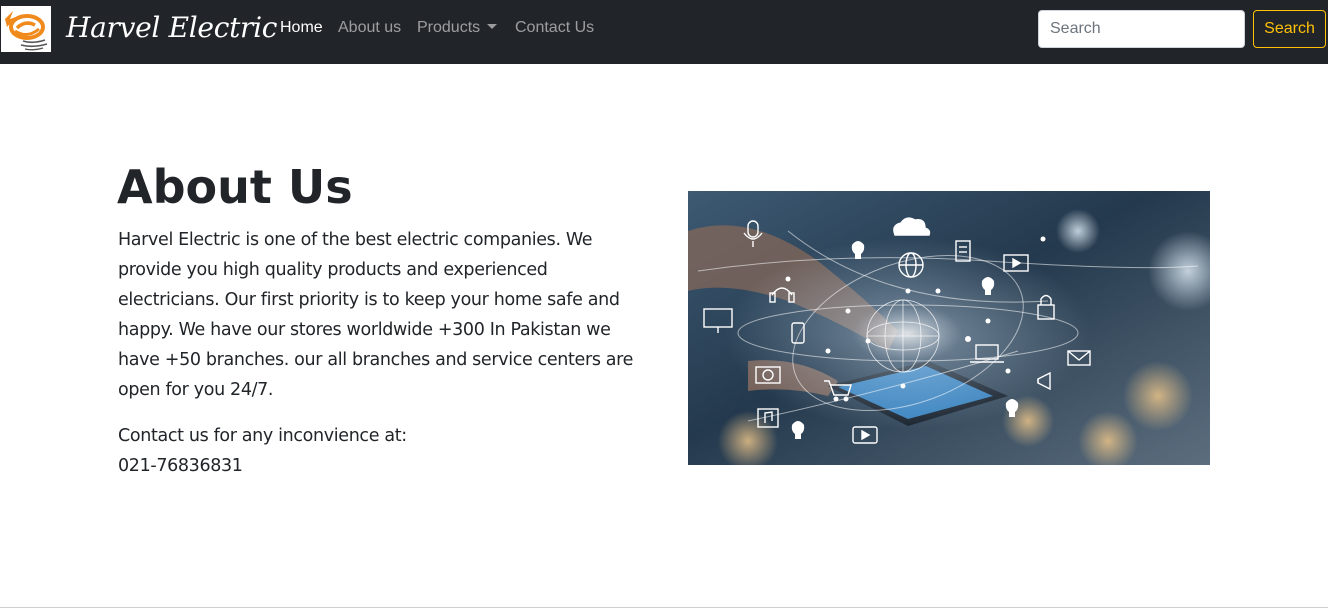 This screenshot has width=1328, height=610. Describe the element at coordinates (1289, 29) in the screenshot. I see `search-button: Search` at that location.